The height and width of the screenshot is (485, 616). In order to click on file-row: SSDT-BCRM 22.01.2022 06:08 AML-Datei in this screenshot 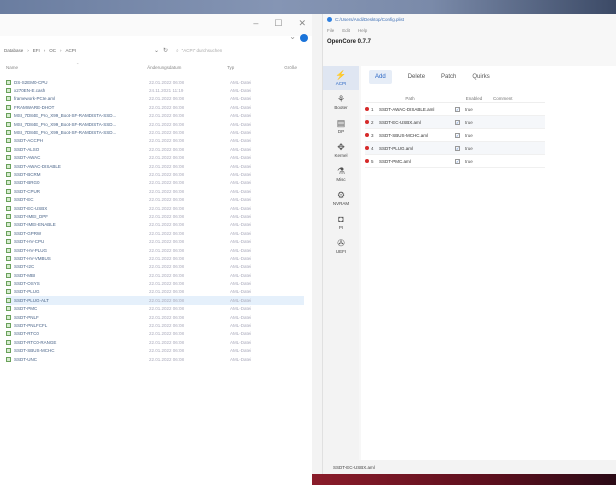, I will do `click(155, 174)`.